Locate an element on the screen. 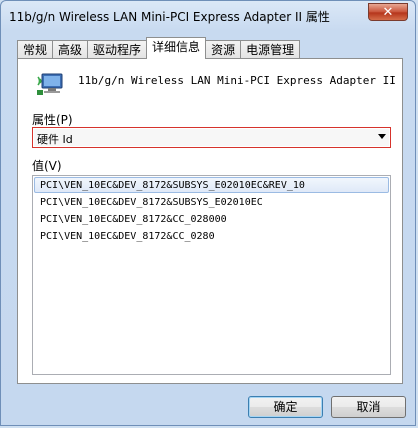 Image resolution: width=418 pixels, height=428 pixels. tab-details: 详细信息 is located at coordinates (176, 48).